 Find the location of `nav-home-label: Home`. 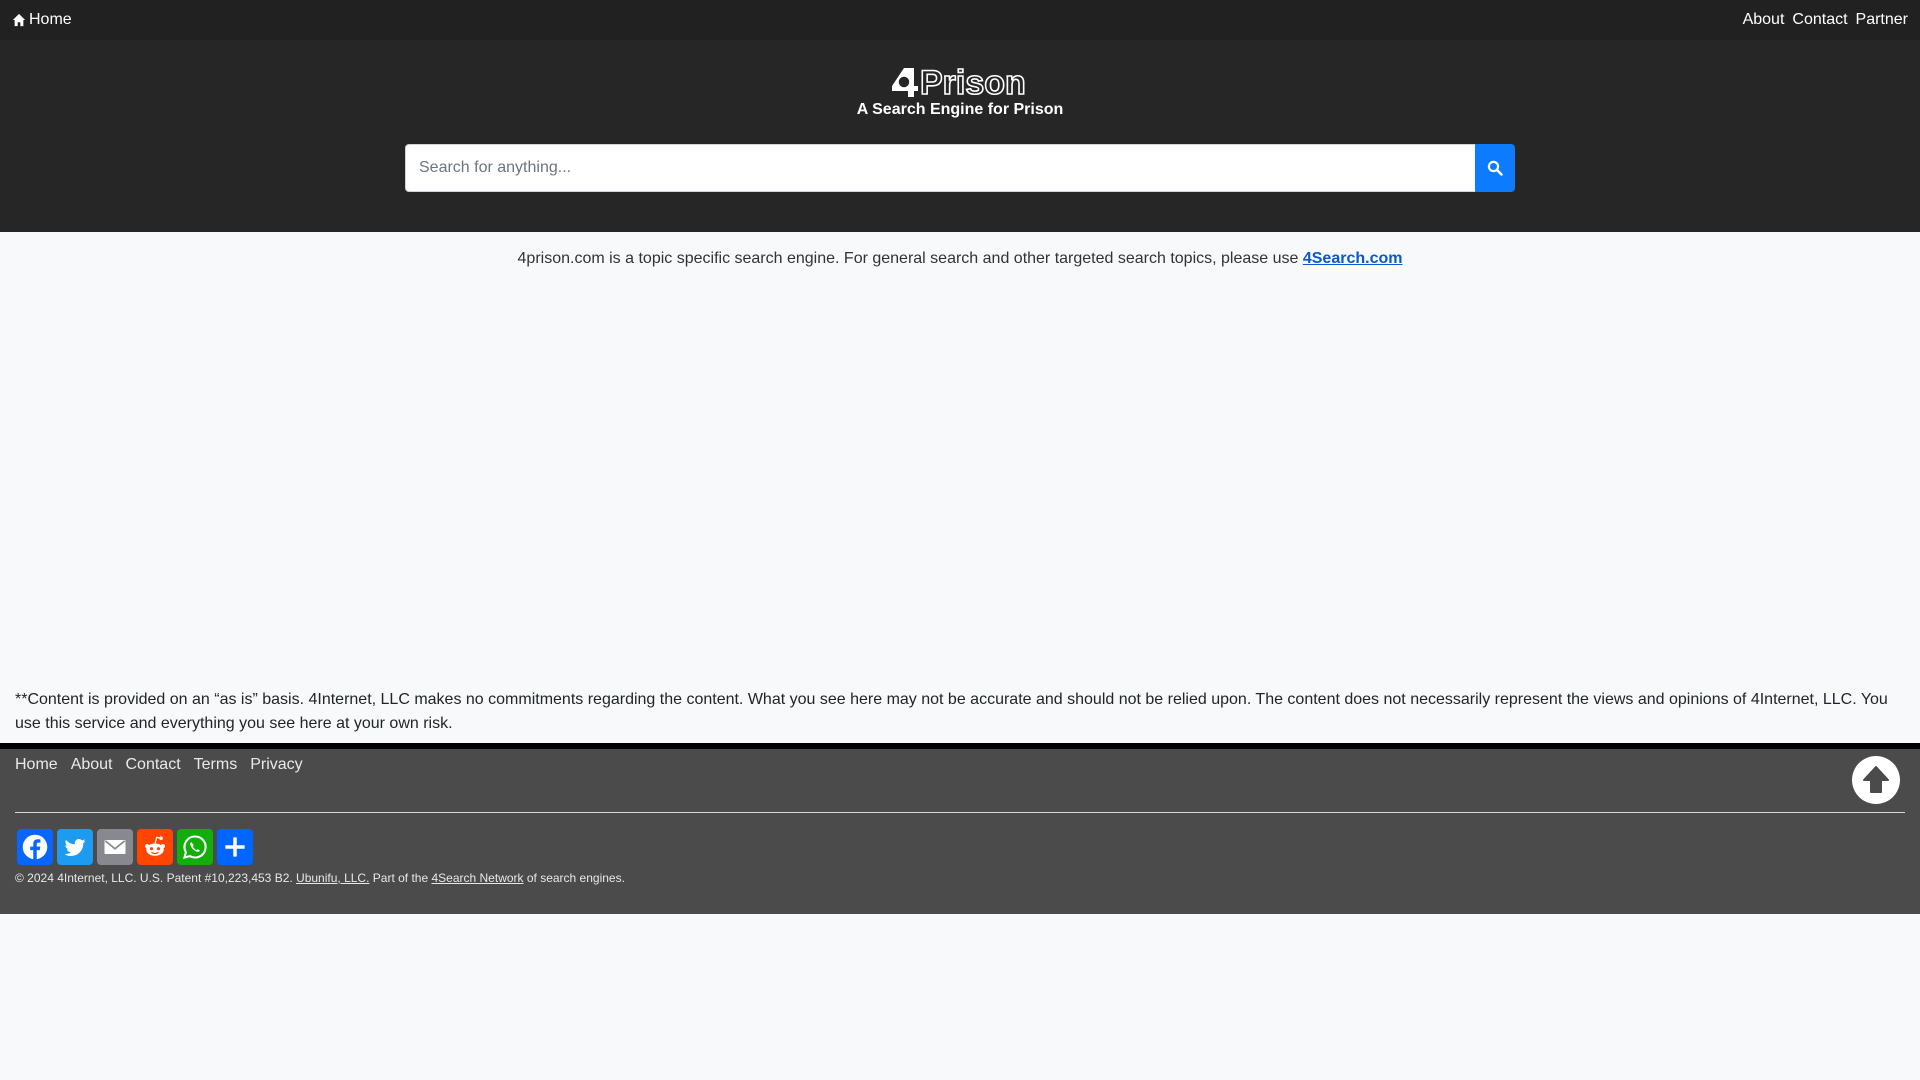

nav-home-label: Home is located at coordinates (50, 19).